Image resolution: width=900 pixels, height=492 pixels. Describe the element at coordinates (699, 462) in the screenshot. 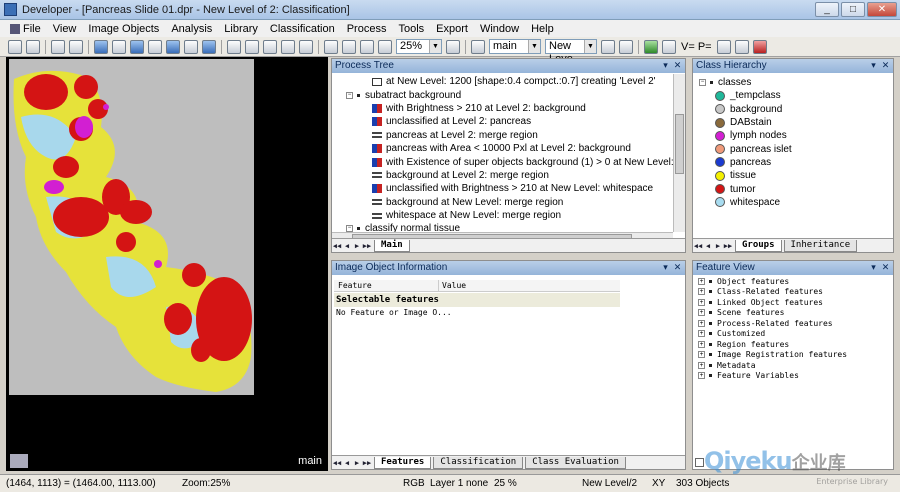

I see `feature-filter-checkbox` at that location.